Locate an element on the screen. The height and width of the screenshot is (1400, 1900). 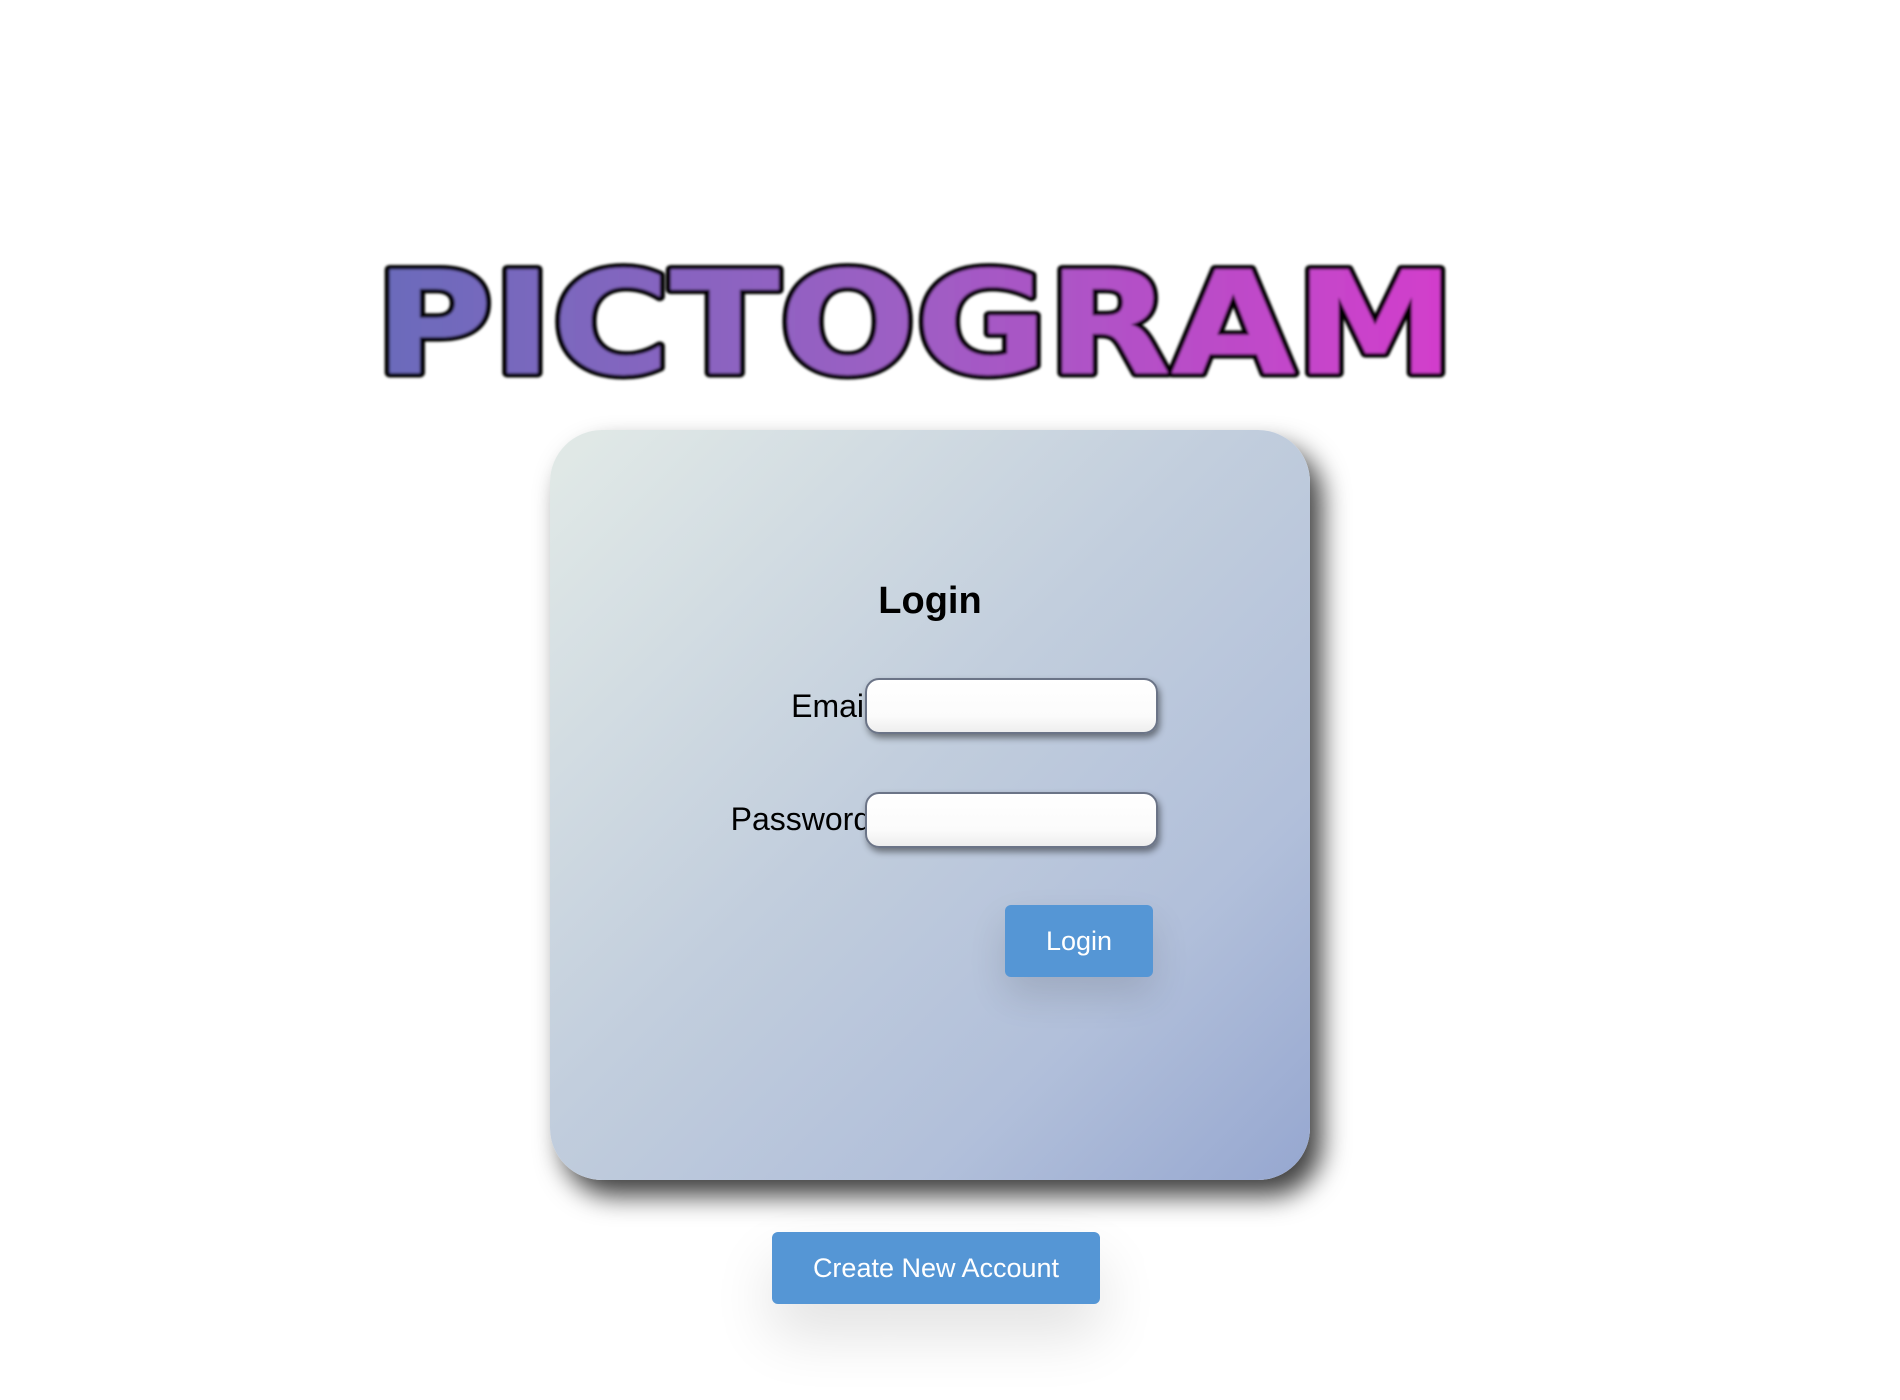
password-label: Password: is located at coordinates (805, 819).